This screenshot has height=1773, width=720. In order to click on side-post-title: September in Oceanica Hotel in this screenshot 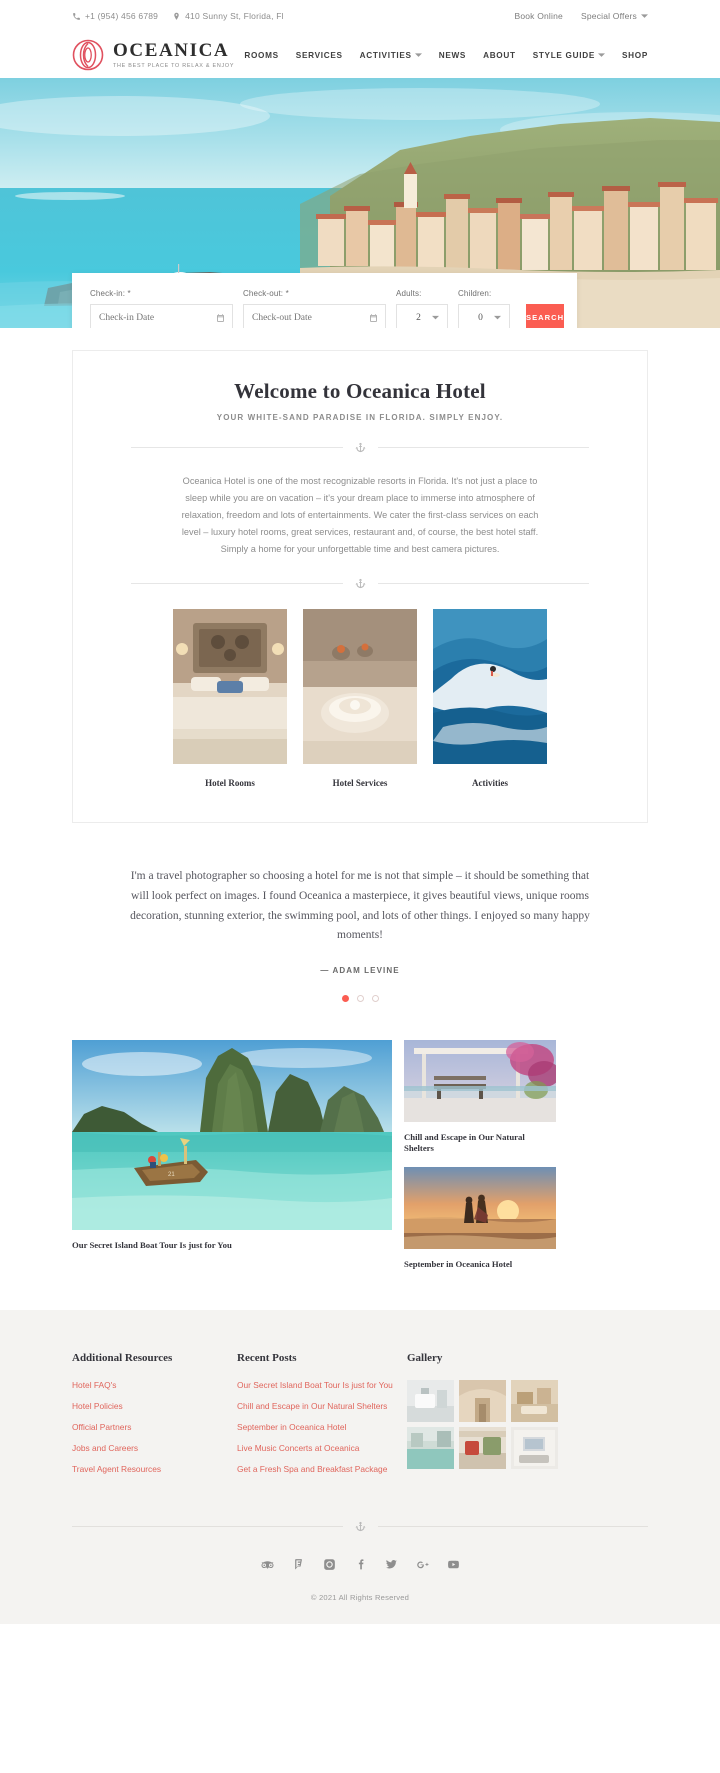, I will do `click(458, 1263)`.